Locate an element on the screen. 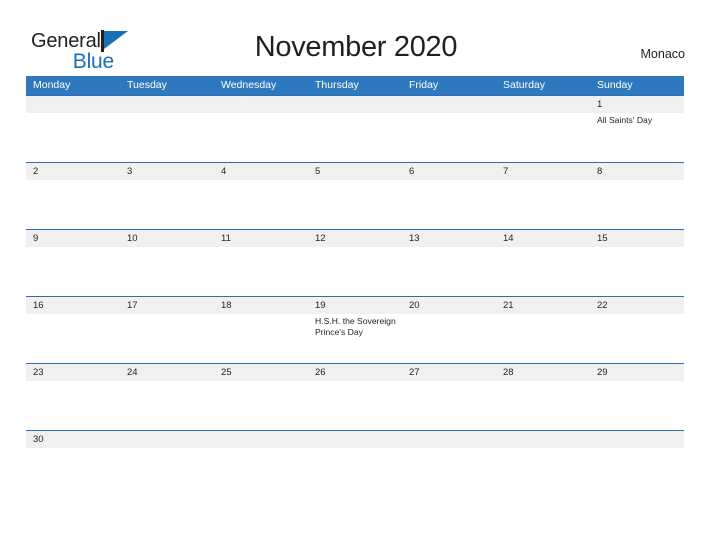 This screenshot has height=550, width=712. day-cell: 27 is located at coordinates (449, 397).